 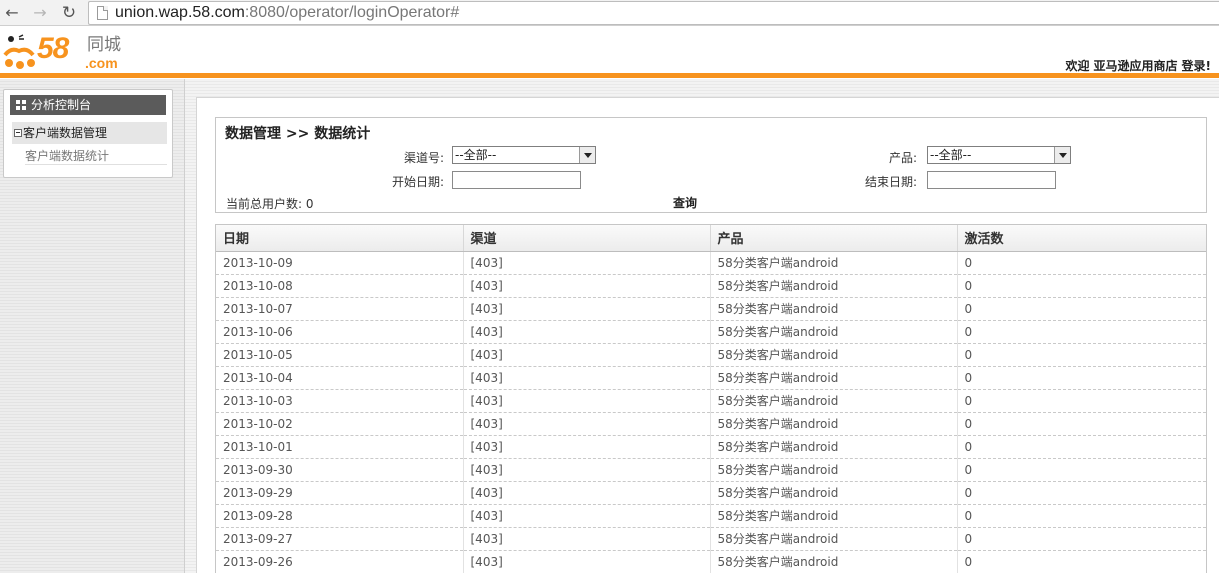 What do you see at coordinates (1196, 66) in the screenshot?
I see `login-link: 登录!` at bounding box center [1196, 66].